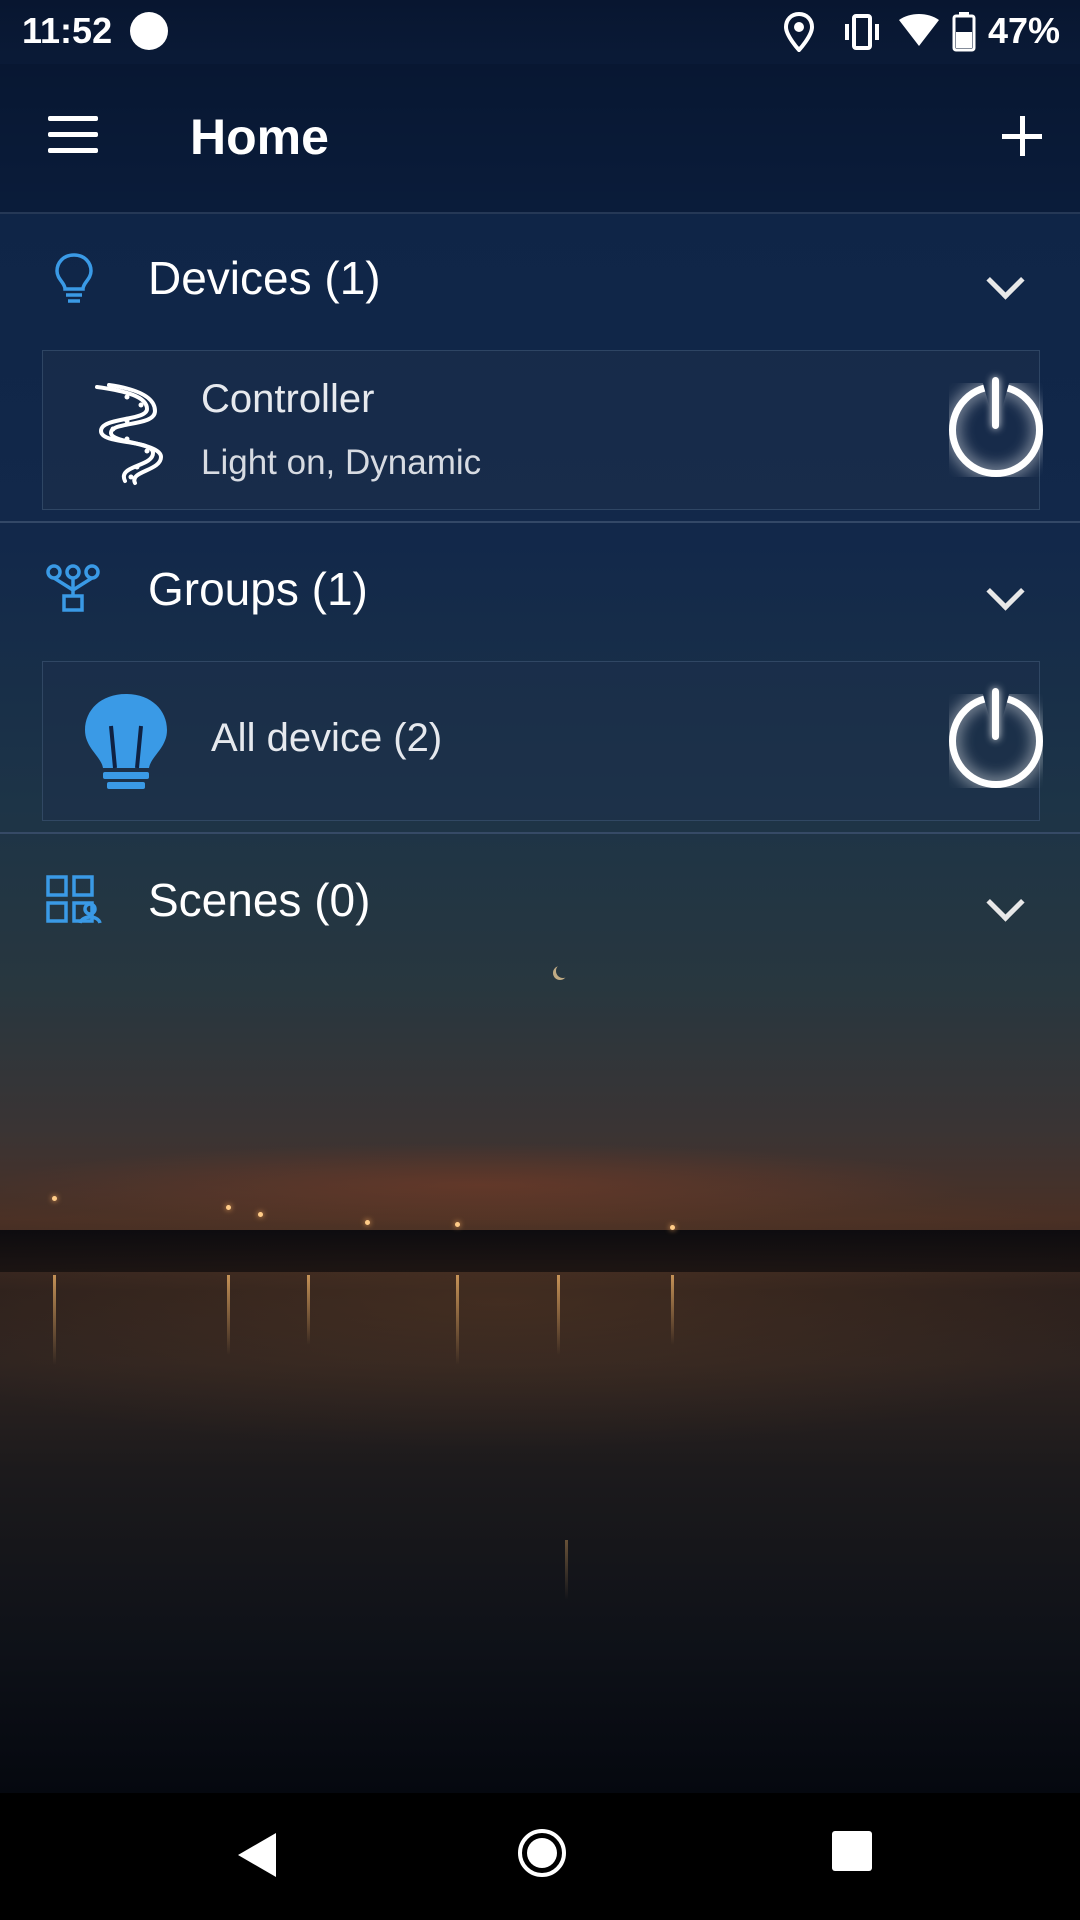 Image resolution: width=1080 pixels, height=1920 pixels. I want to click on scenes-section-label: Scenes (0), so click(259, 900).